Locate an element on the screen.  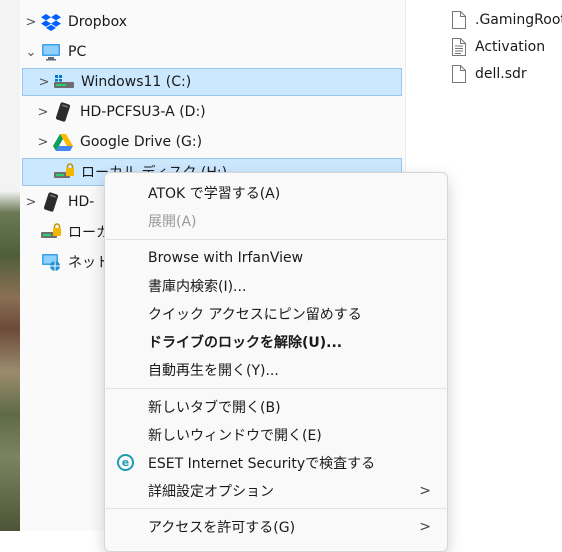
file-name: dell.sdr is located at coordinates (501, 74).